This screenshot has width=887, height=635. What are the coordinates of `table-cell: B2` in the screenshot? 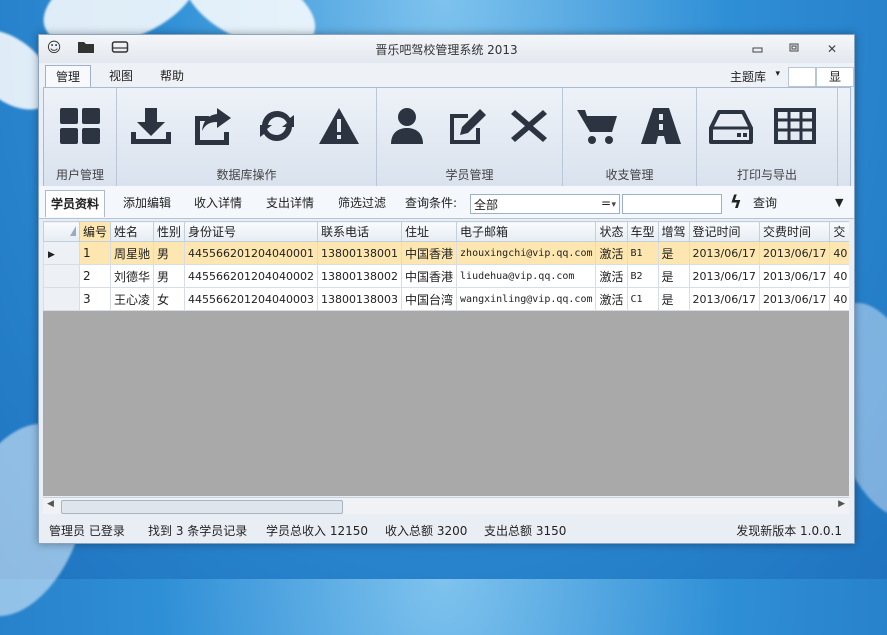 It's located at (642, 276).